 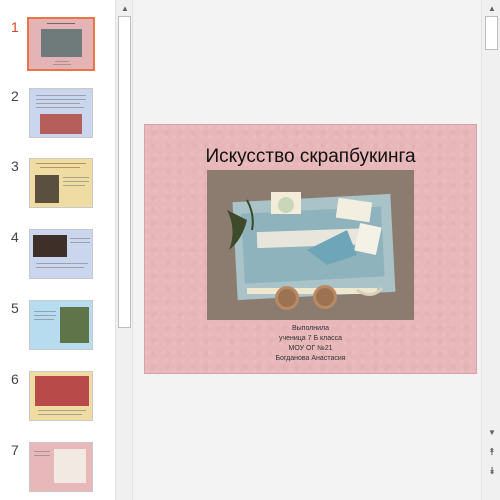 What do you see at coordinates (15, 27) in the screenshot?
I see `slide-number: 1` at bounding box center [15, 27].